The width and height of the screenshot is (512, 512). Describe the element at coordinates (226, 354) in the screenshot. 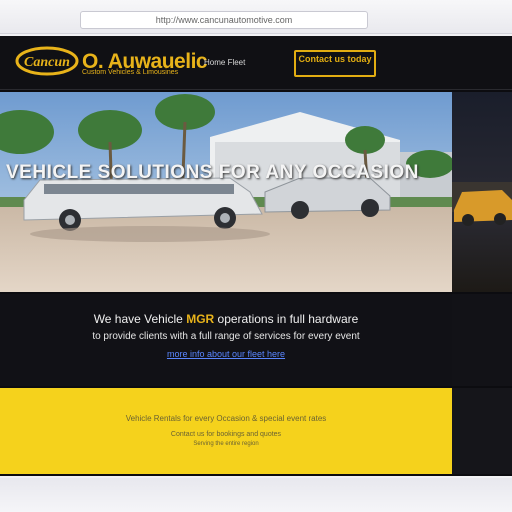

I see `more-info-link: more info about our fleet here` at that location.